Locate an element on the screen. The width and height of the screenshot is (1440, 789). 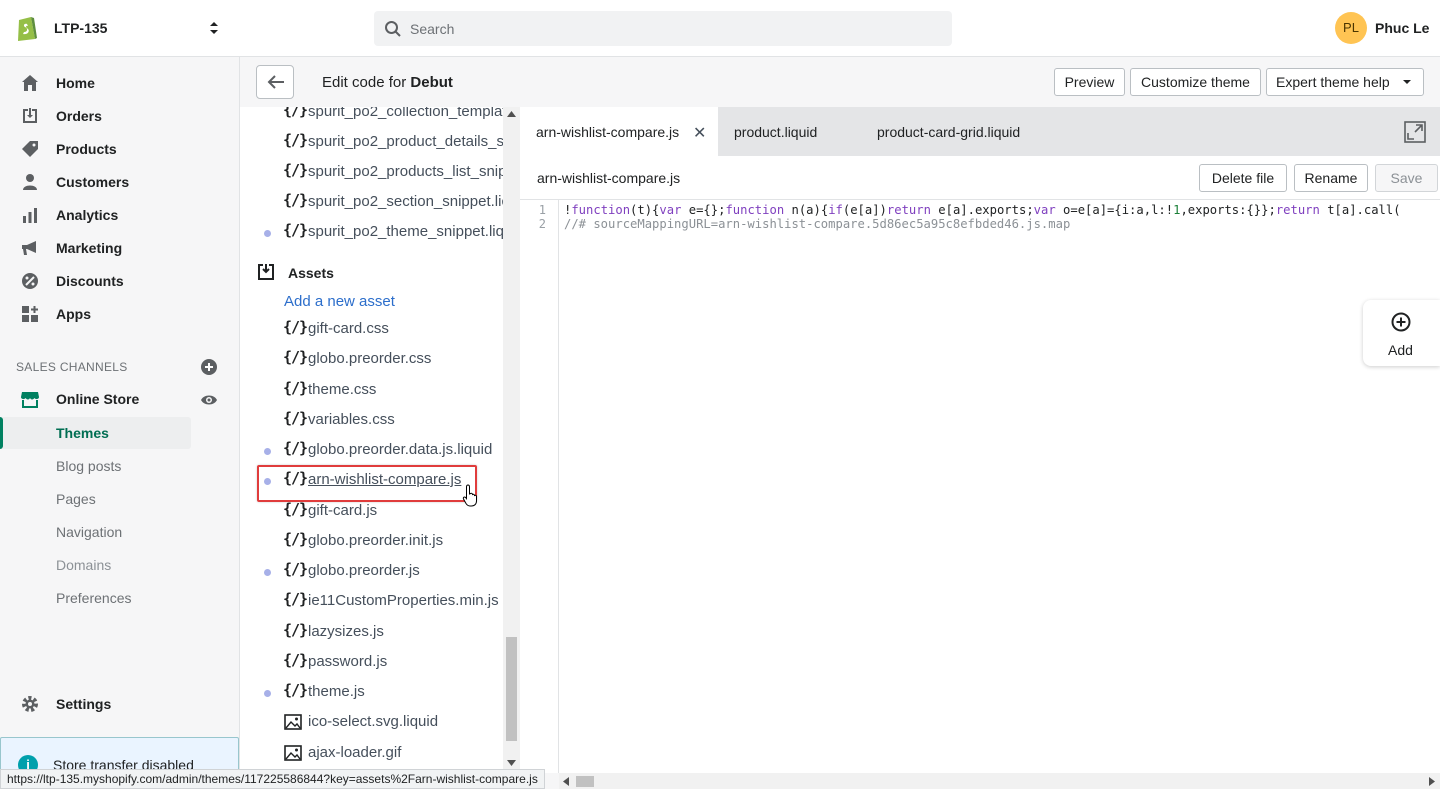
sidebar-item-preferences: Preferences is located at coordinates (95, 598).